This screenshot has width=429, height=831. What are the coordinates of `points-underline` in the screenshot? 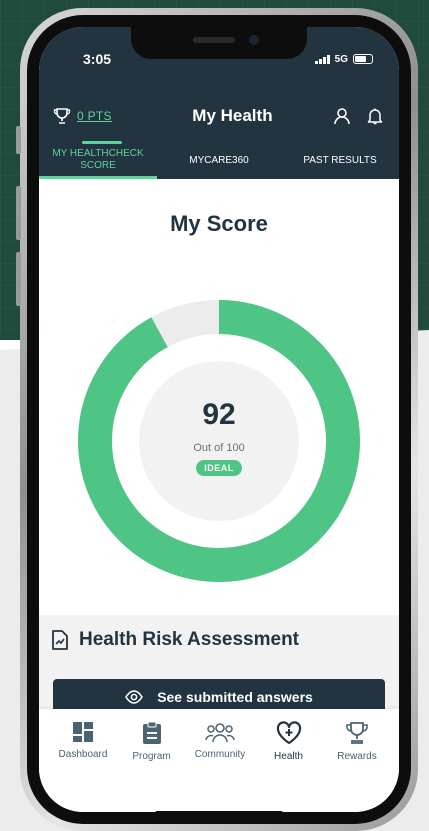 It's located at (102, 142).